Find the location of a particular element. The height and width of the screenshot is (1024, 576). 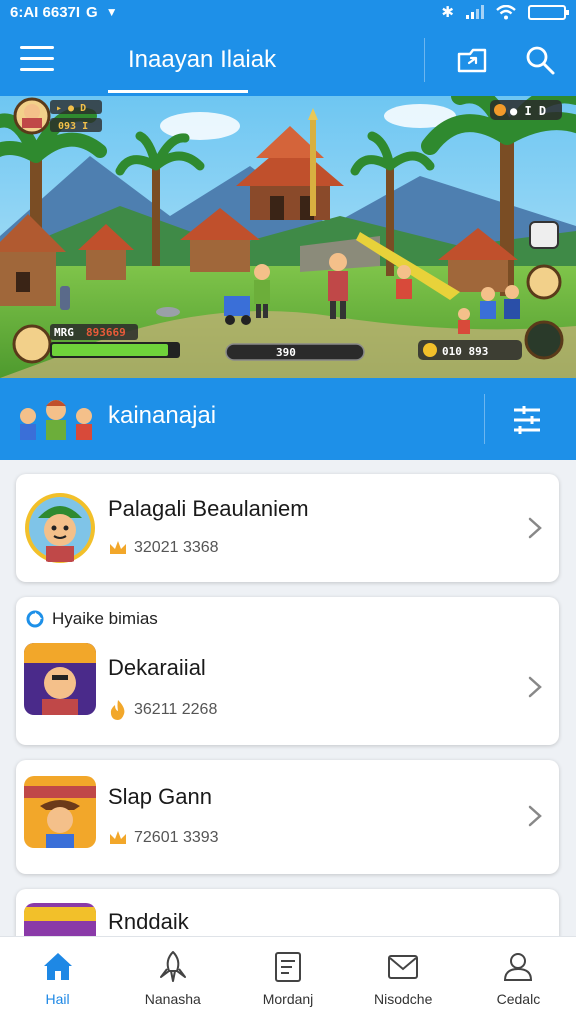

status-time: 6:AI 6637I is located at coordinates (45, 12).